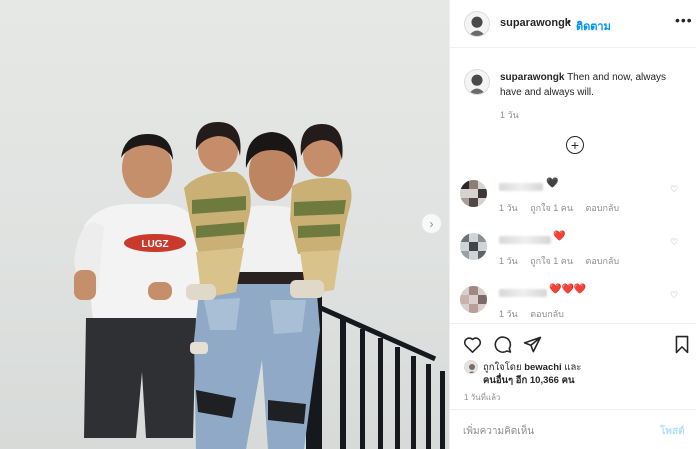 Image resolution: width=696 pixels, height=449 pixels. What do you see at coordinates (573, 24) in the screenshot?
I see `post-header: suparawongk • ติดตาม •••` at bounding box center [573, 24].